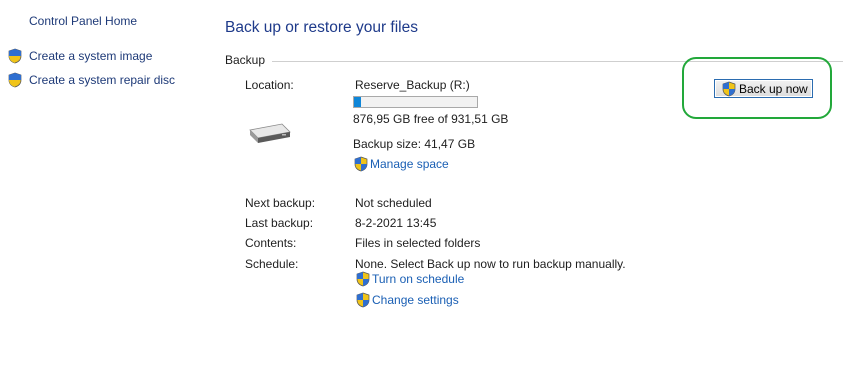 The width and height of the screenshot is (843, 384). What do you see at coordinates (272, 264) in the screenshot?
I see `schedule-label: Schedule:` at bounding box center [272, 264].